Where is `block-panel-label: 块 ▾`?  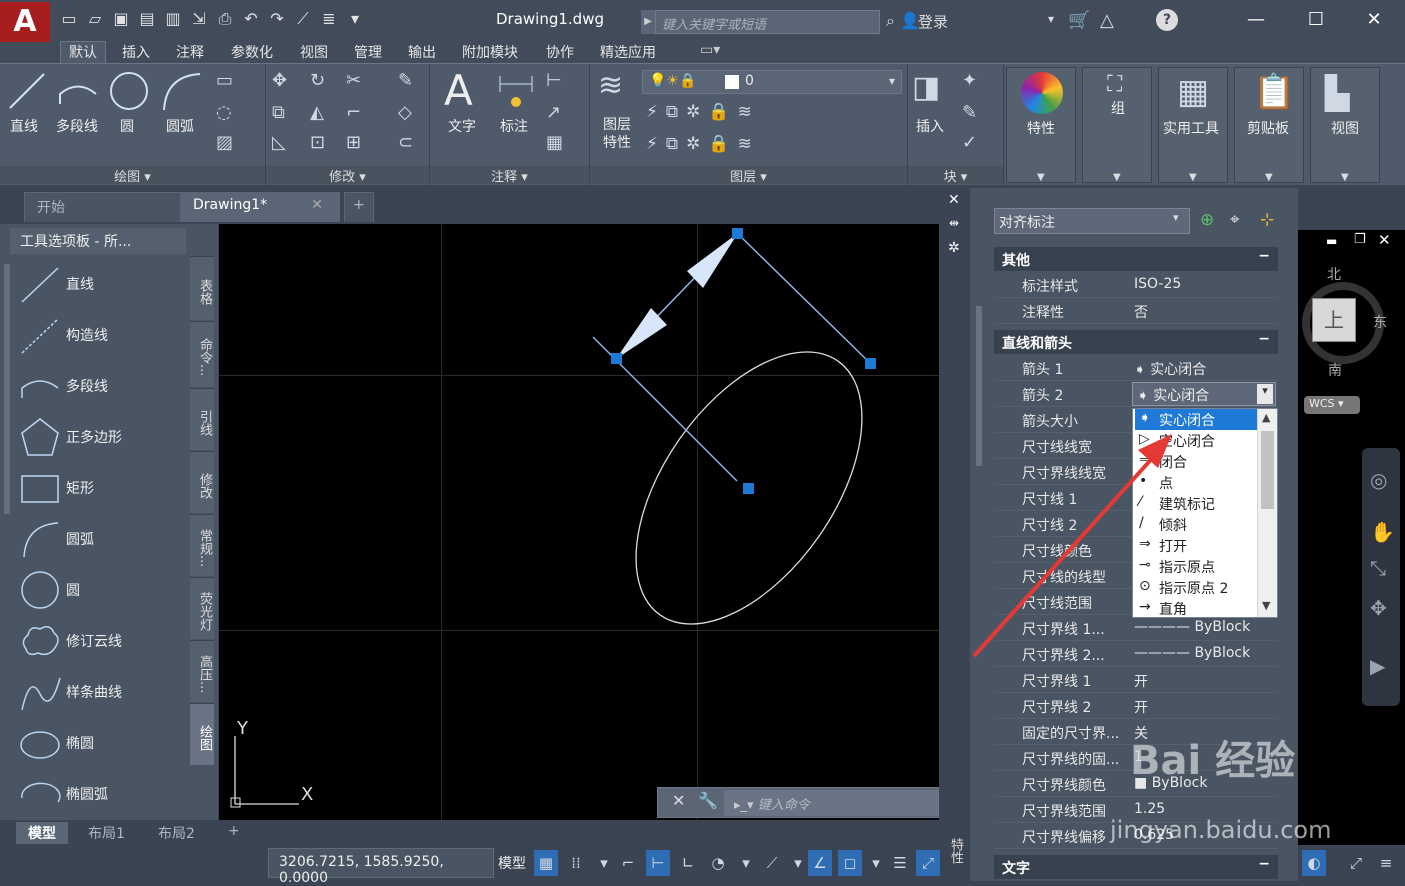 block-panel-label: 块 ▾ is located at coordinates (955, 175).